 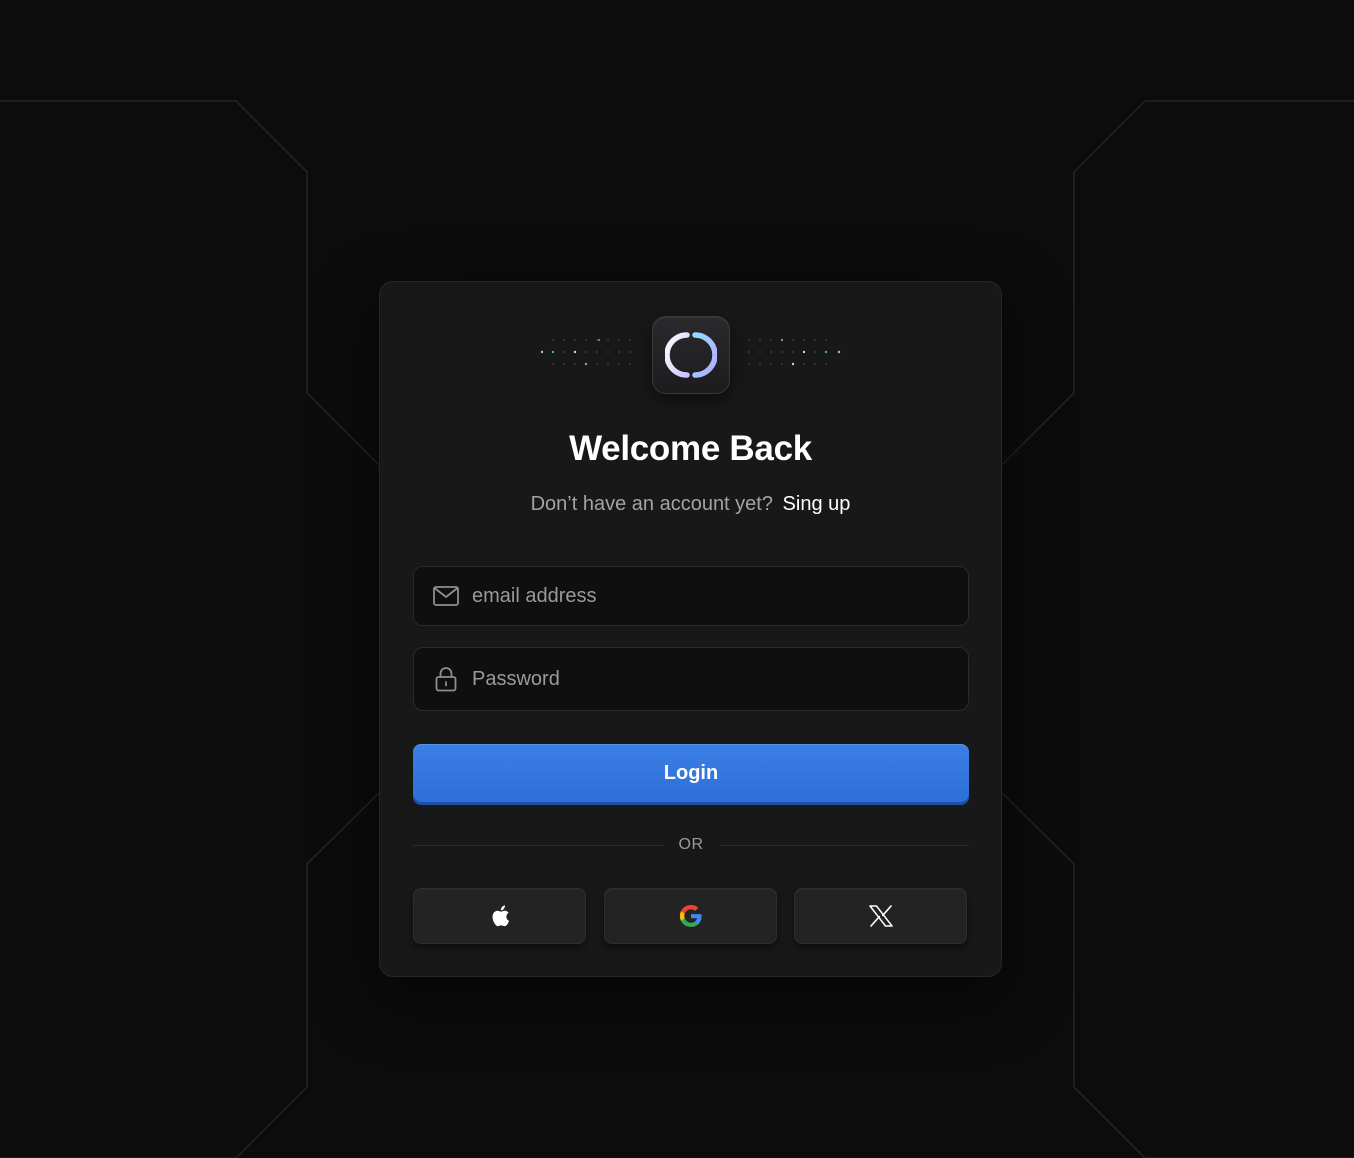 I want to click on logo-ring-icon, so click(x=690, y=355).